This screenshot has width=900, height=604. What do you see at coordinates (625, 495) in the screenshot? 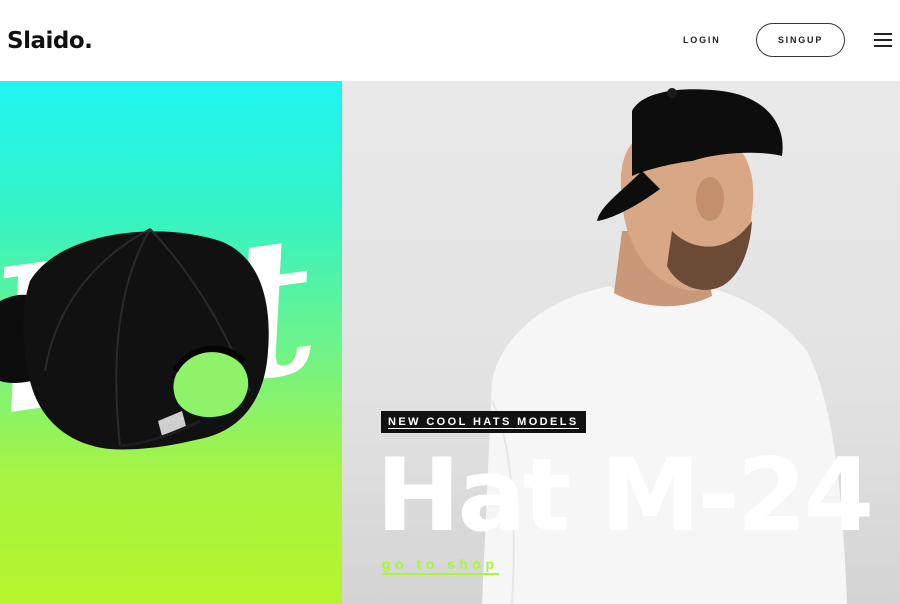
I see `hero-headline: Hat M-24` at bounding box center [625, 495].